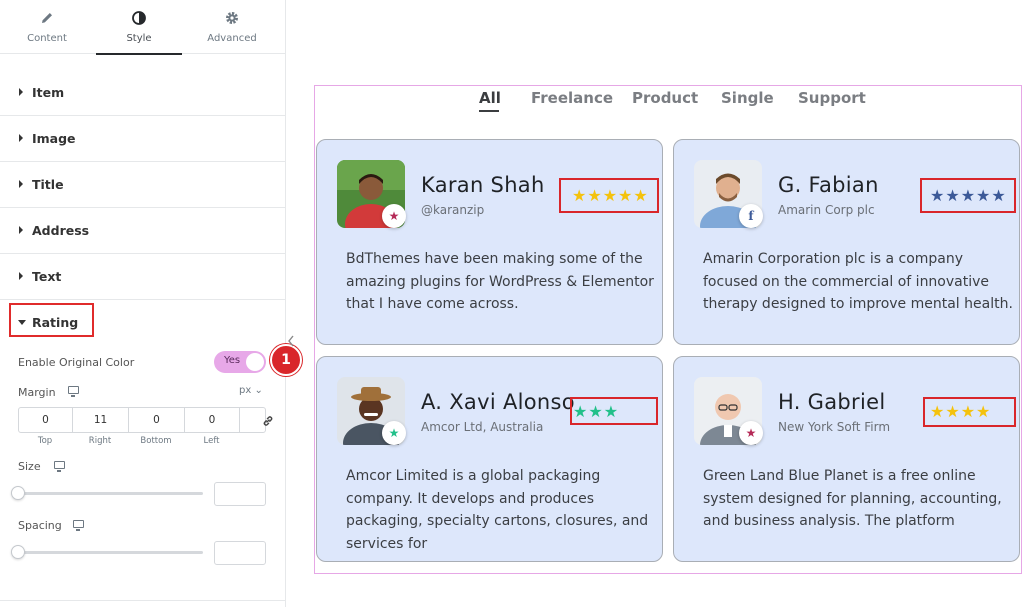 The height and width of the screenshot is (607, 1024). What do you see at coordinates (45, 441) in the screenshot?
I see `margin-top-label: Top` at bounding box center [45, 441].